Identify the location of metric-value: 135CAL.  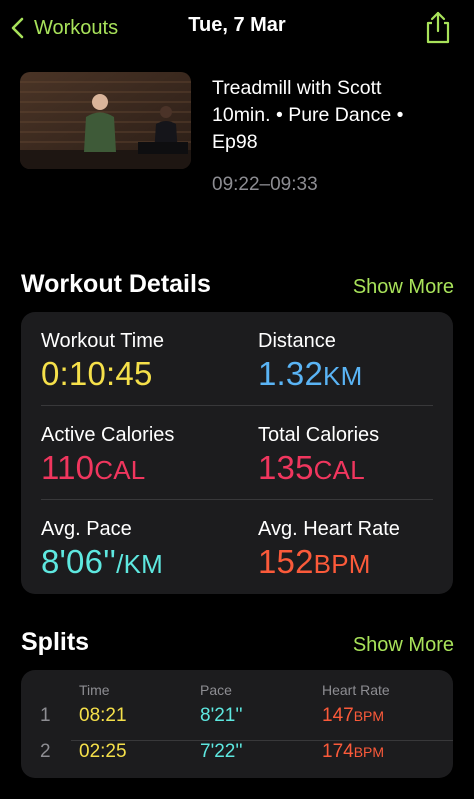
(318, 468).